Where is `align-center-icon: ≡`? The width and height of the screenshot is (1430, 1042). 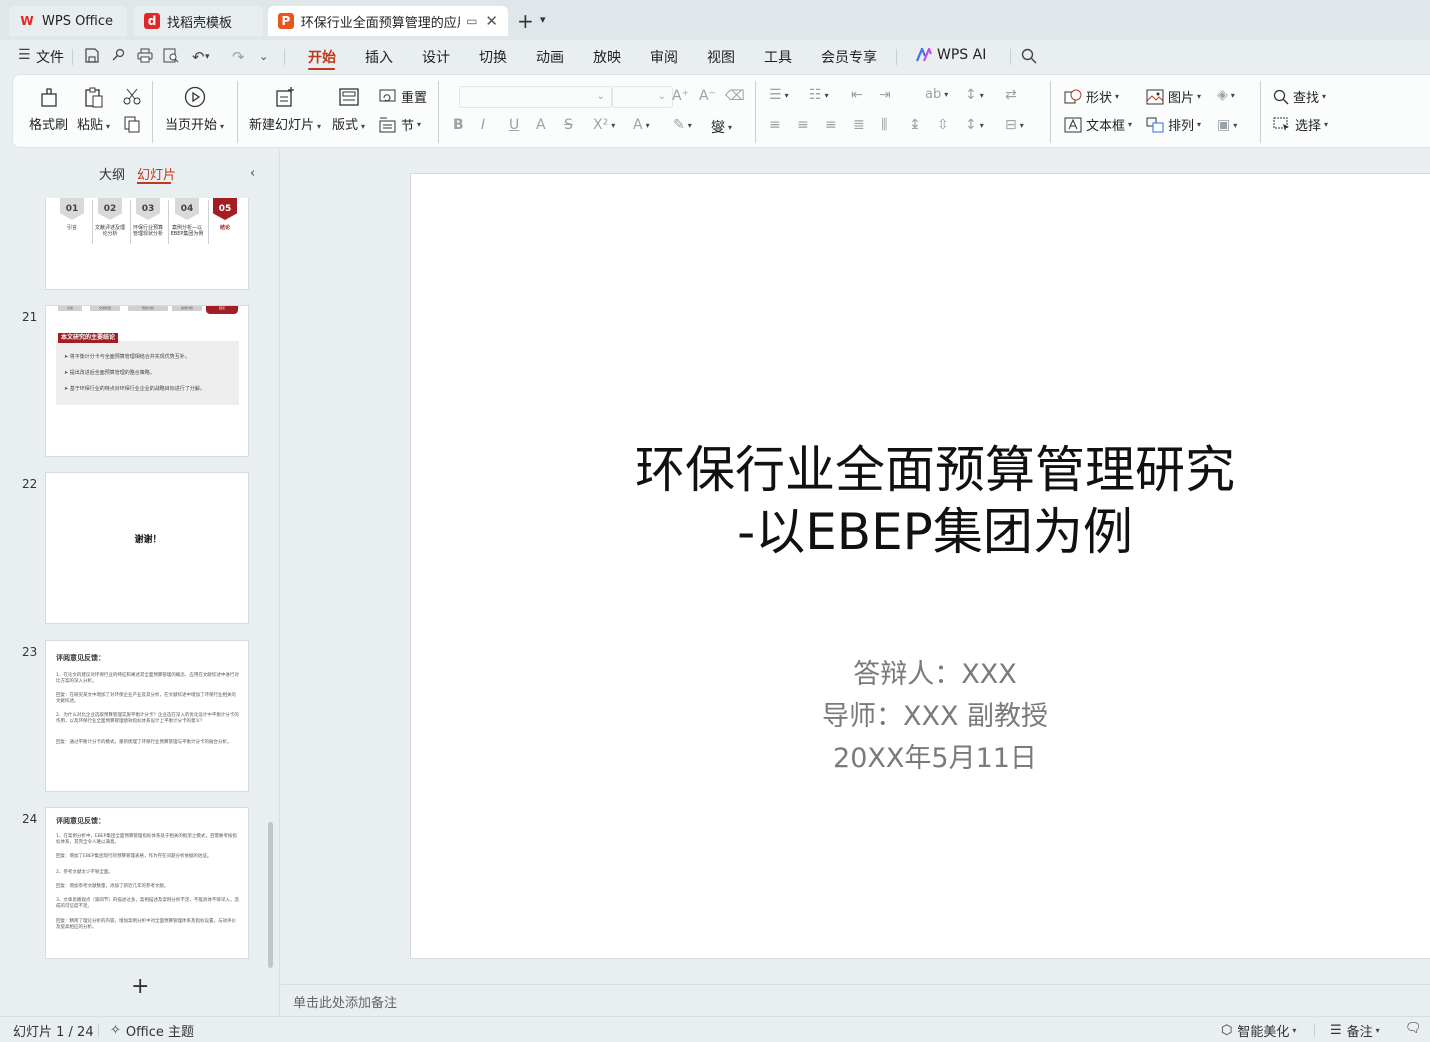
align-center-icon: ≡ is located at coordinates (803, 125).